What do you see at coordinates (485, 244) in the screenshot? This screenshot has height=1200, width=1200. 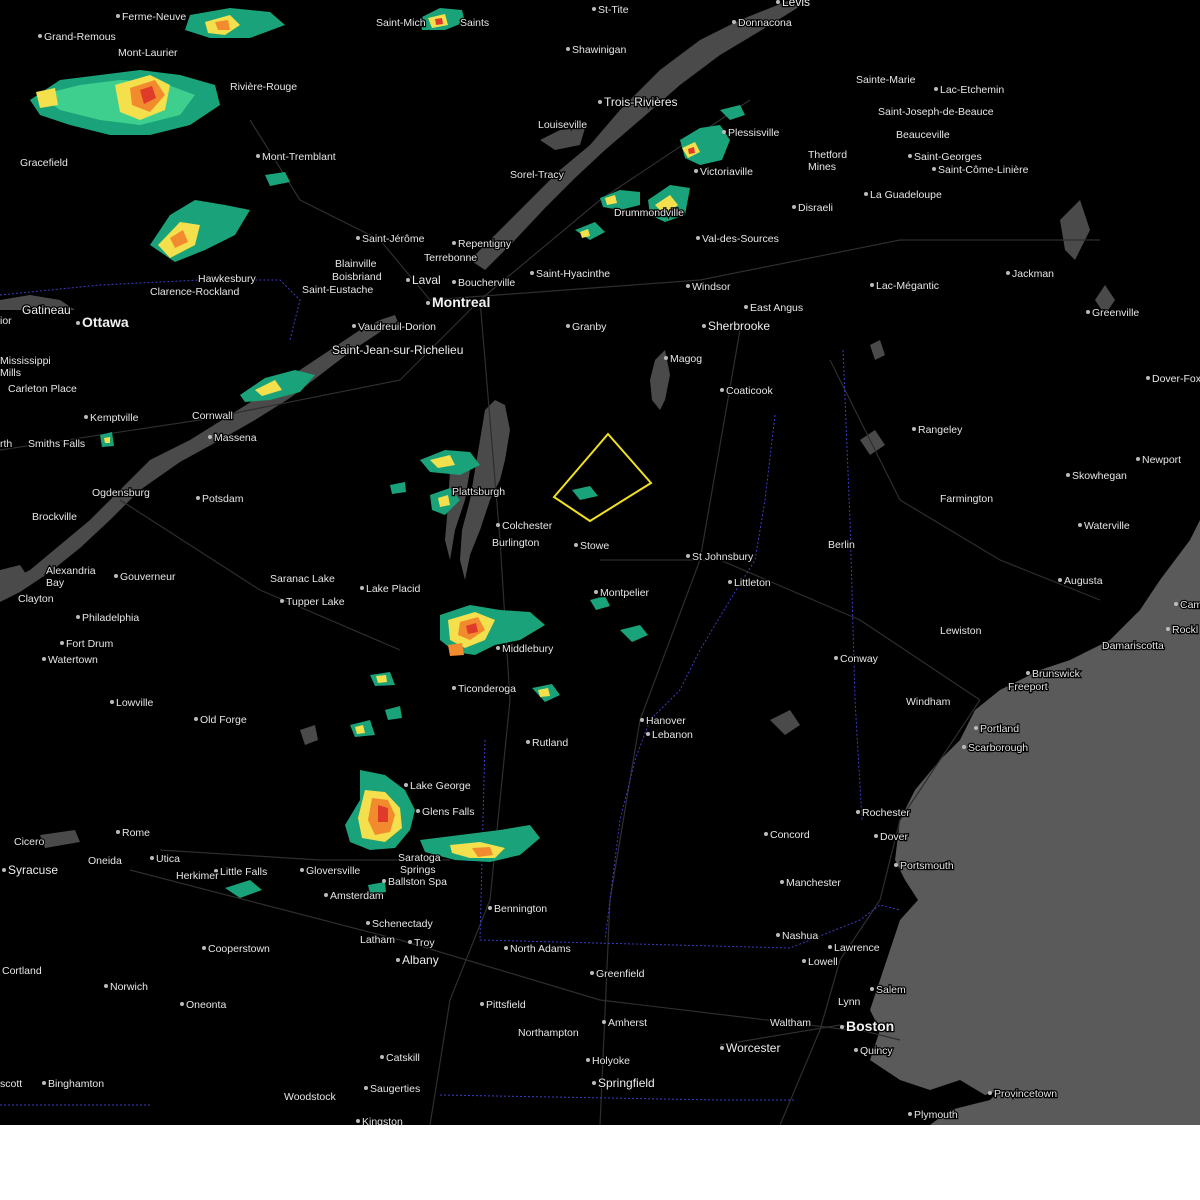 I see `city-label-repentigny: Repentigny` at bounding box center [485, 244].